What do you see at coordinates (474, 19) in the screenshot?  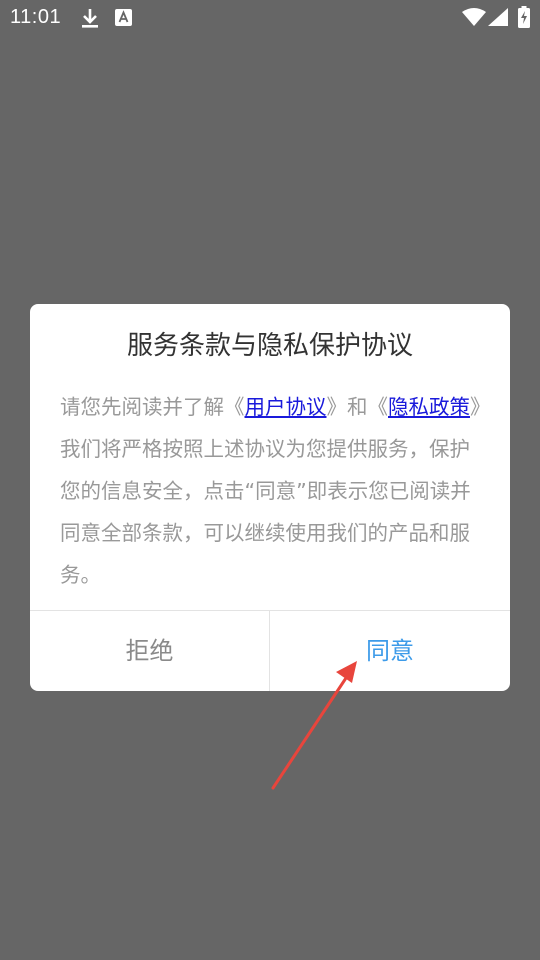 I see `wifi-icon` at bounding box center [474, 19].